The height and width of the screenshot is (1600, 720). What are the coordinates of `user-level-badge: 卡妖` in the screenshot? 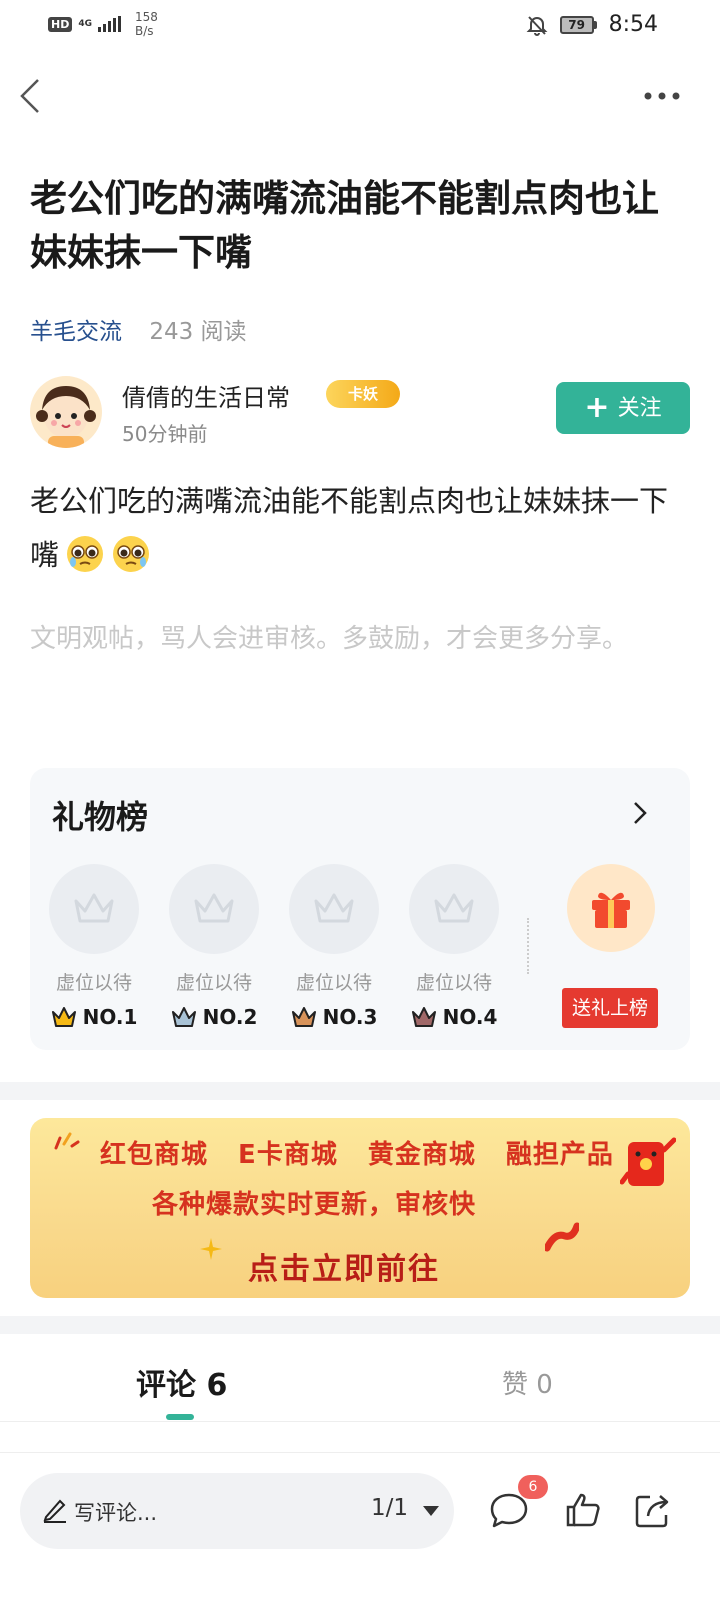 It's located at (363, 394).